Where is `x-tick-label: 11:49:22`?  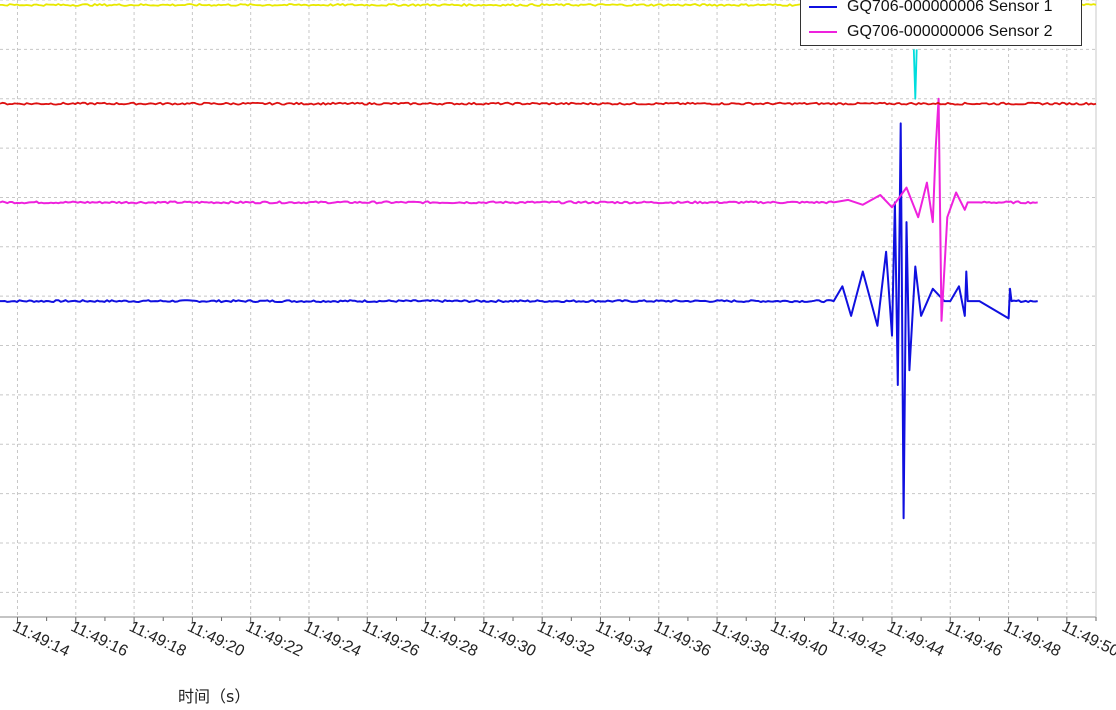 x-tick-label: 11:49:22 is located at coordinates (274, 639).